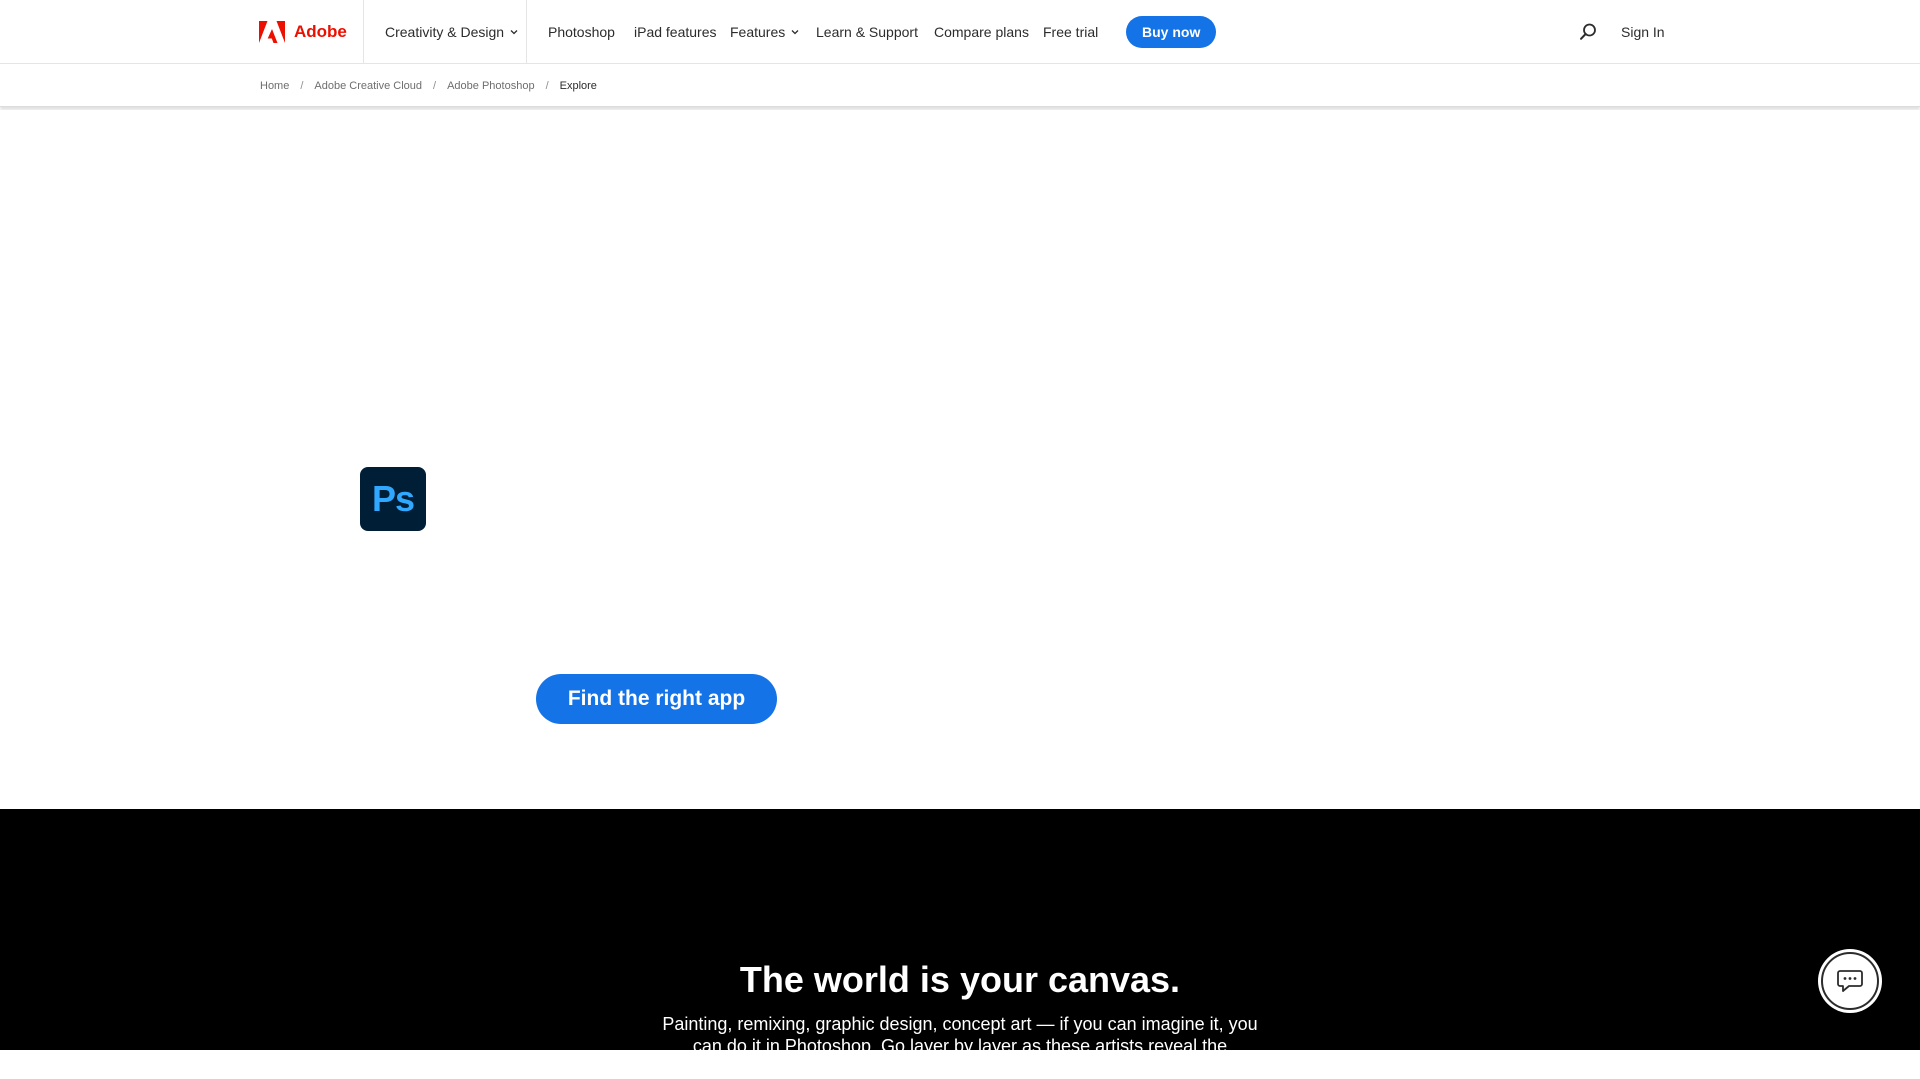  What do you see at coordinates (272, 32) in the screenshot?
I see `adobe-logo-icon` at bounding box center [272, 32].